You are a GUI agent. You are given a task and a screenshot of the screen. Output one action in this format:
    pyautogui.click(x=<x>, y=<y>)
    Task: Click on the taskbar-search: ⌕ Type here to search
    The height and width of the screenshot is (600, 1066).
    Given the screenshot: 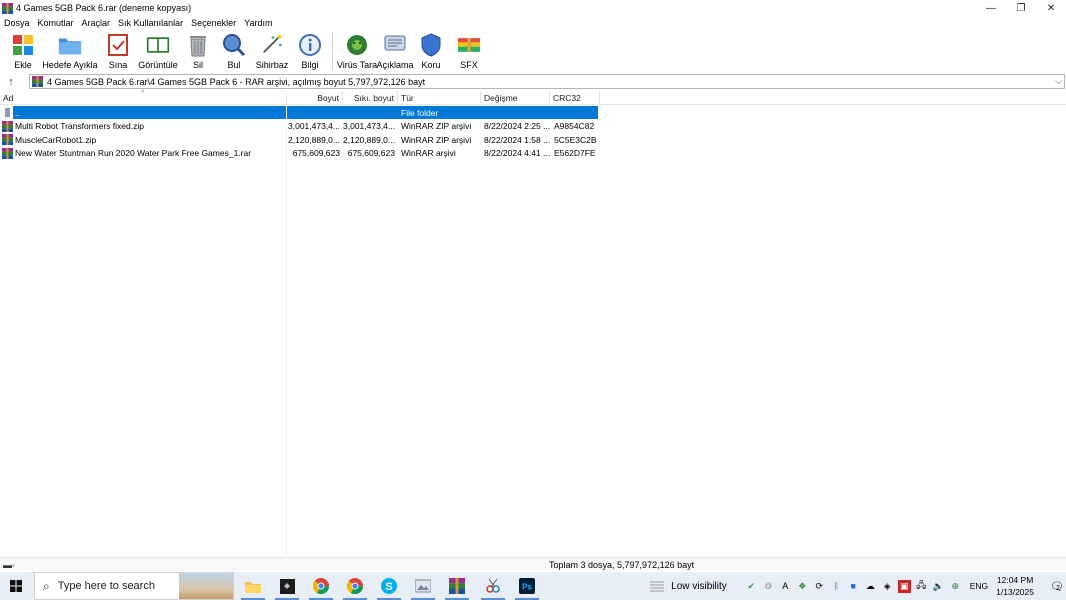 What is the action you would take?
    pyautogui.click(x=134, y=586)
    